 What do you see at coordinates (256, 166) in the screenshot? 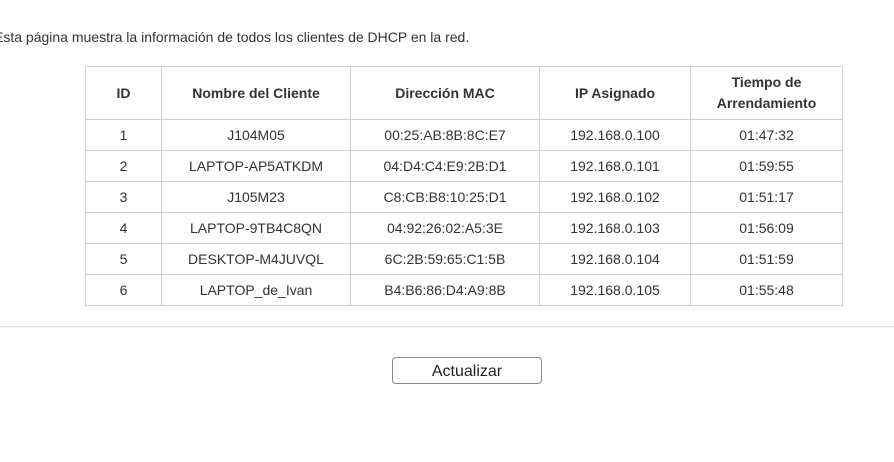
I see `cell-client-name: LAPTOP-AP5ATKDM` at bounding box center [256, 166].